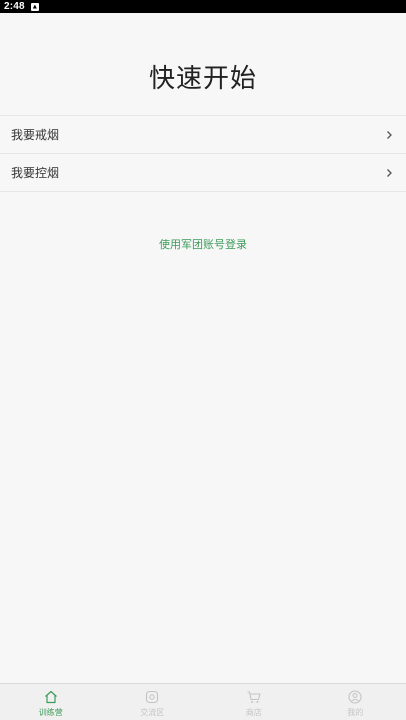 The width and height of the screenshot is (406, 720). What do you see at coordinates (355, 696) in the screenshot?
I see `user-icon` at bounding box center [355, 696].